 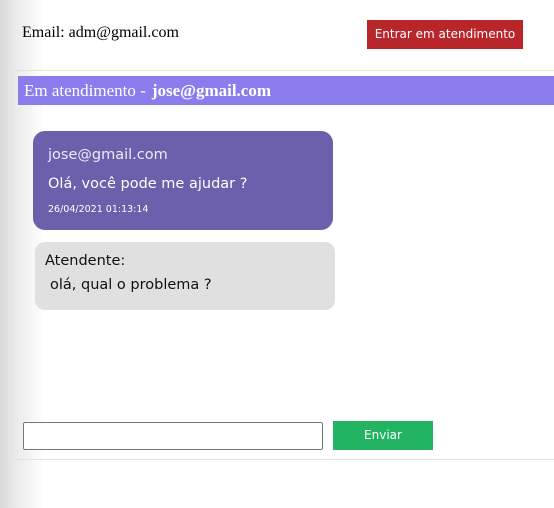 What do you see at coordinates (211, 90) in the screenshot?
I see `chat-header-user: jose@gmail.com` at bounding box center [211, 90].